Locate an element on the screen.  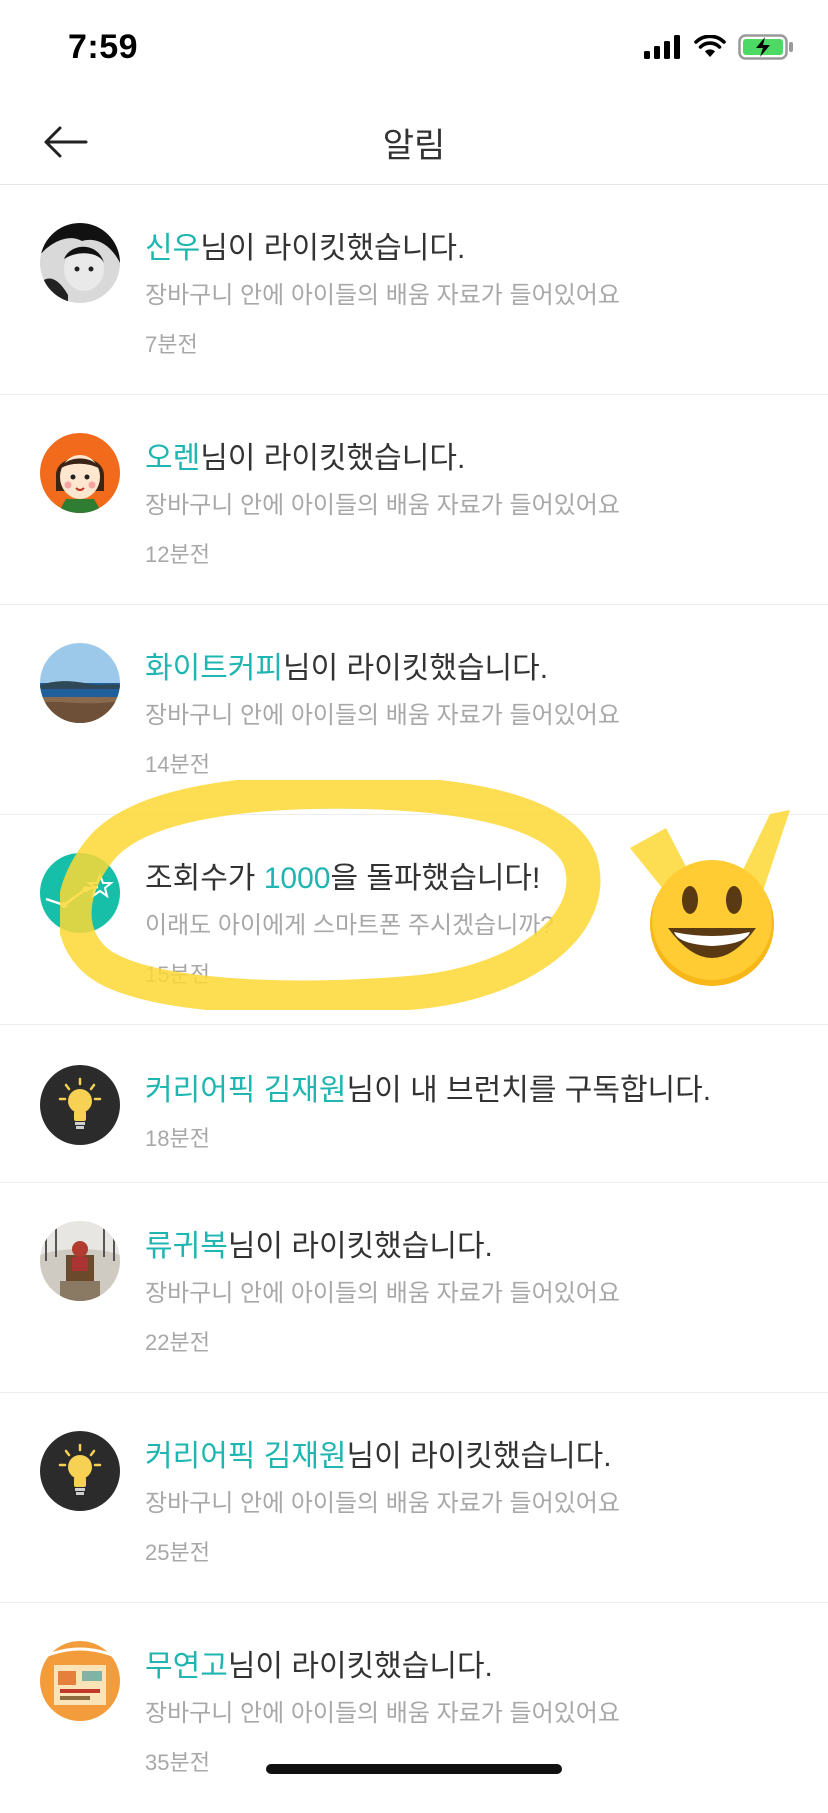
battery-charging-icon is located at coordinates (765, 47).